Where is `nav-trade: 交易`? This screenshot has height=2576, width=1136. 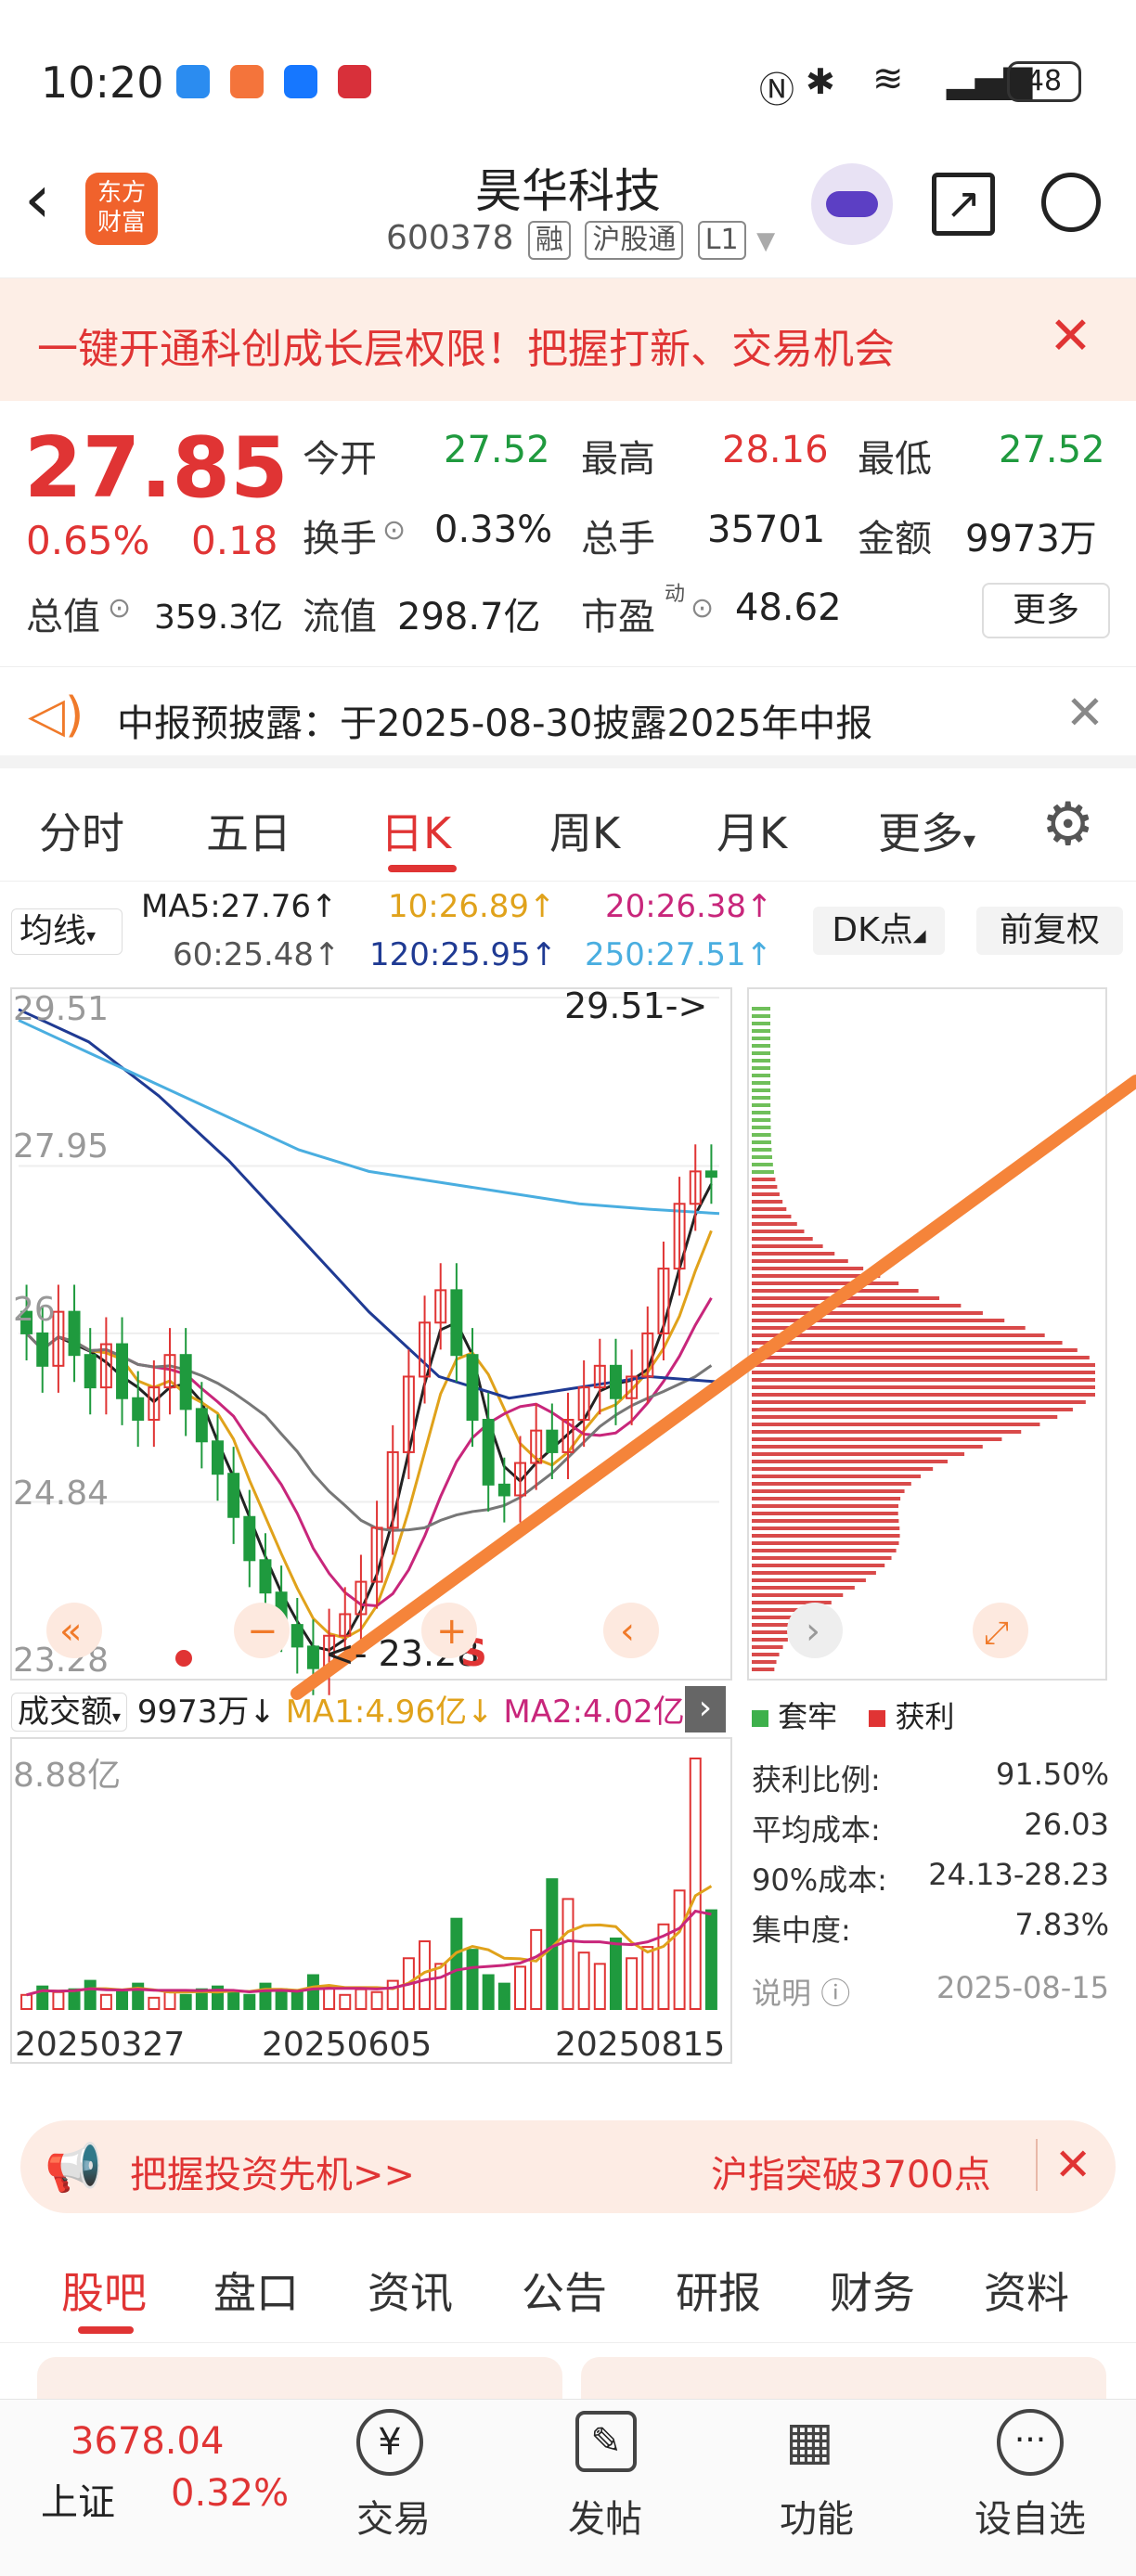
nav-trade: 交易 is located at coordinates (393, 2516).